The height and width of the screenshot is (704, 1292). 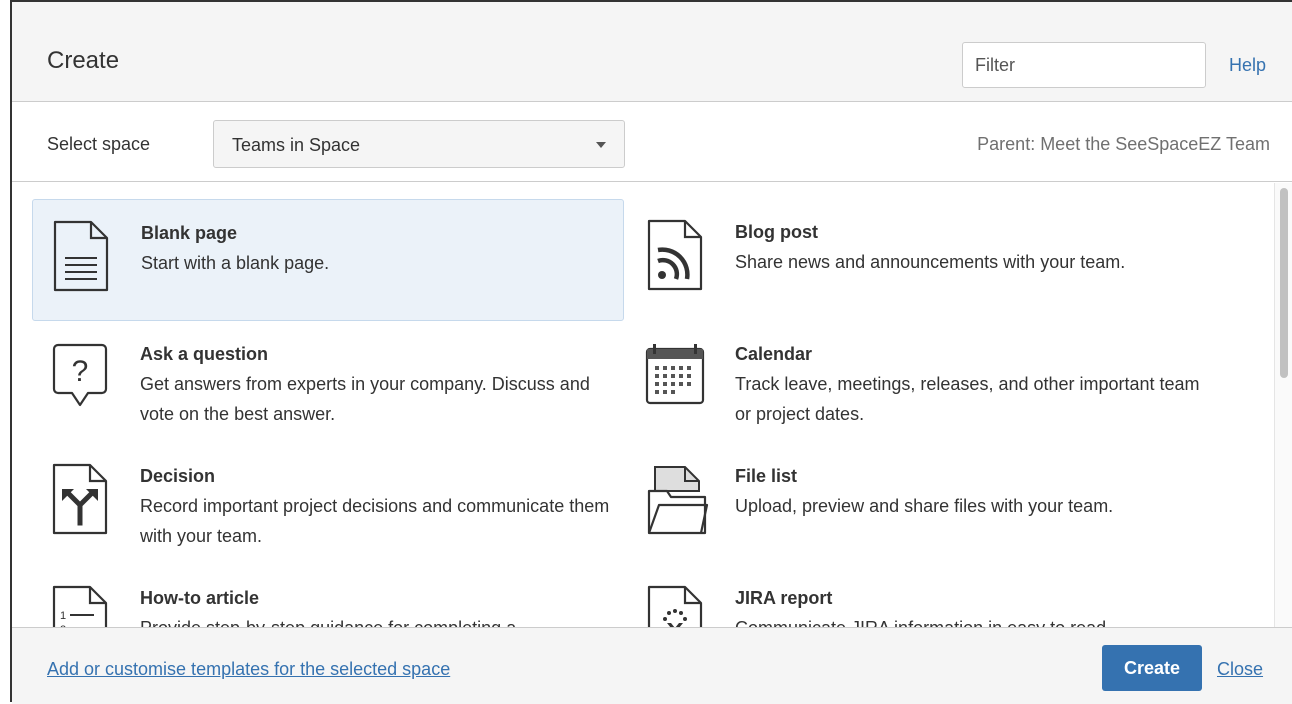 I want to click on template-name: Decision, so click(x=178, y=476).